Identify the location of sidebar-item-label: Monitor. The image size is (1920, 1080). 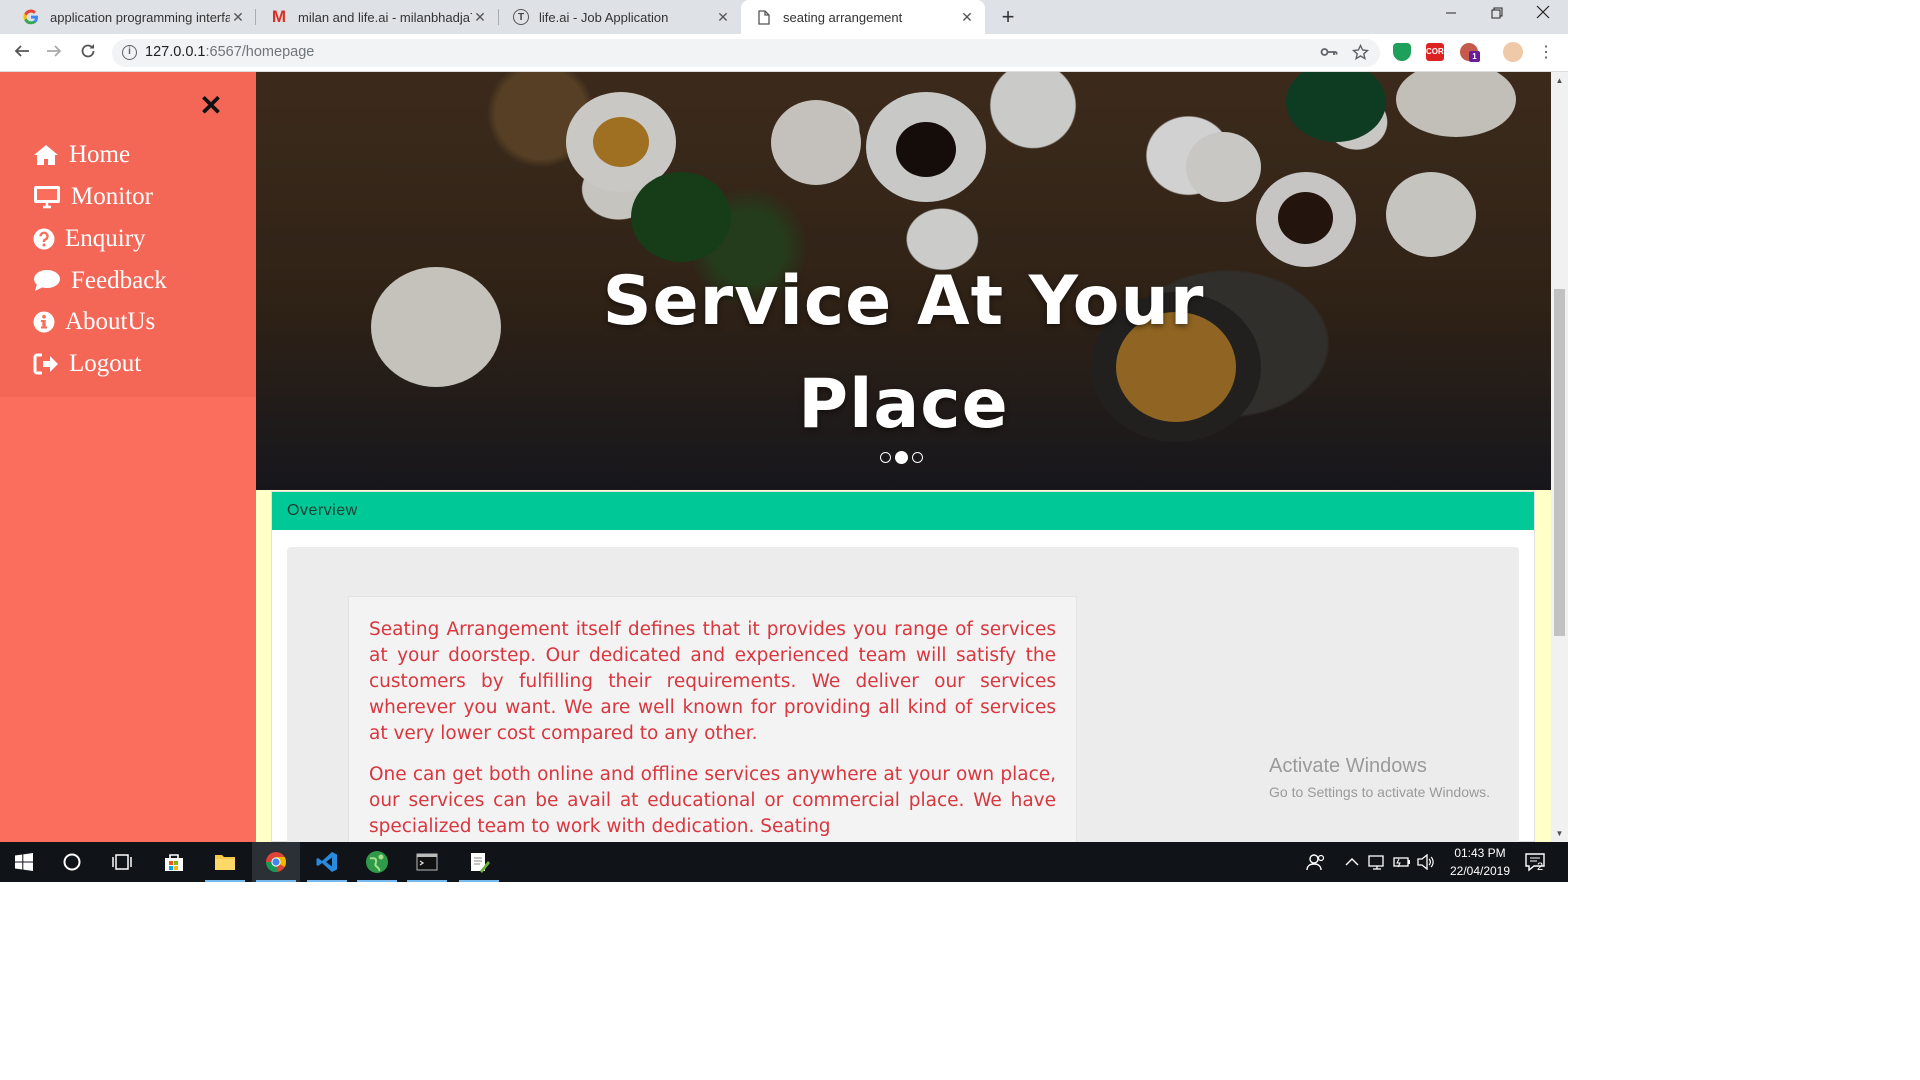
(112, 196).